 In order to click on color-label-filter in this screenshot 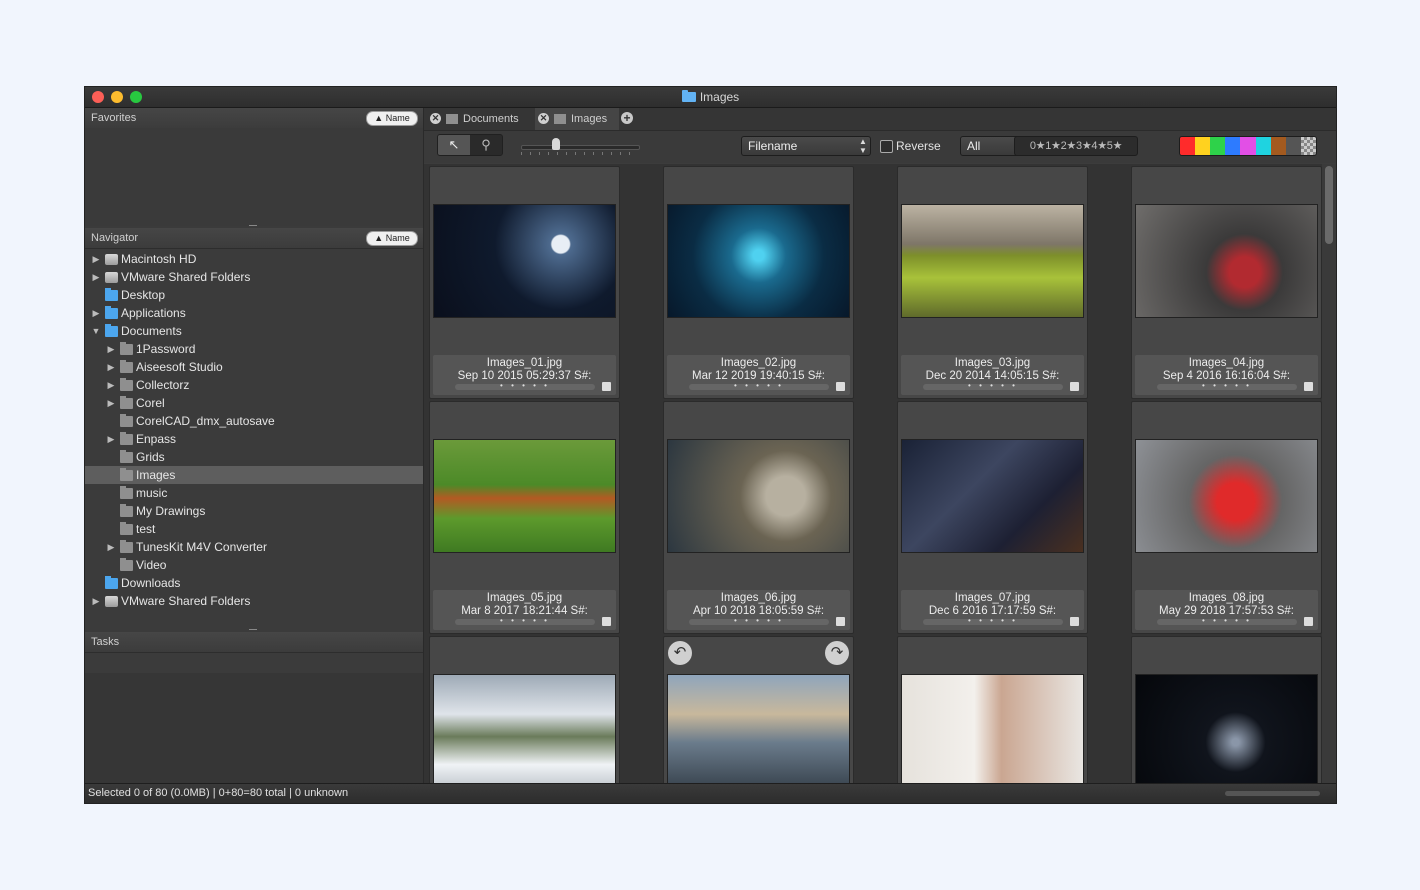, I will do `click(1248, 146)`.